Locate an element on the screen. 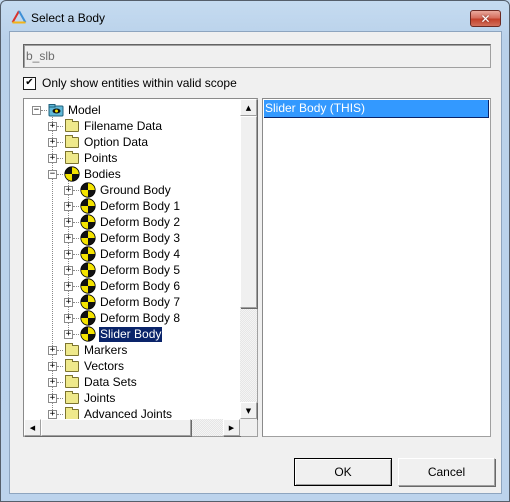  selection-list-item: Slider Body (THIS) is located at coordinates (376, 109).